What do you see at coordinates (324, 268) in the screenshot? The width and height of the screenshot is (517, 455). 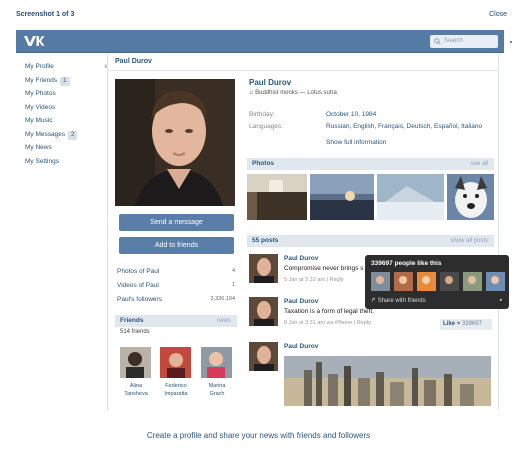 I see `post-text: Compromise never brings s` at bounding box center [324, 268].